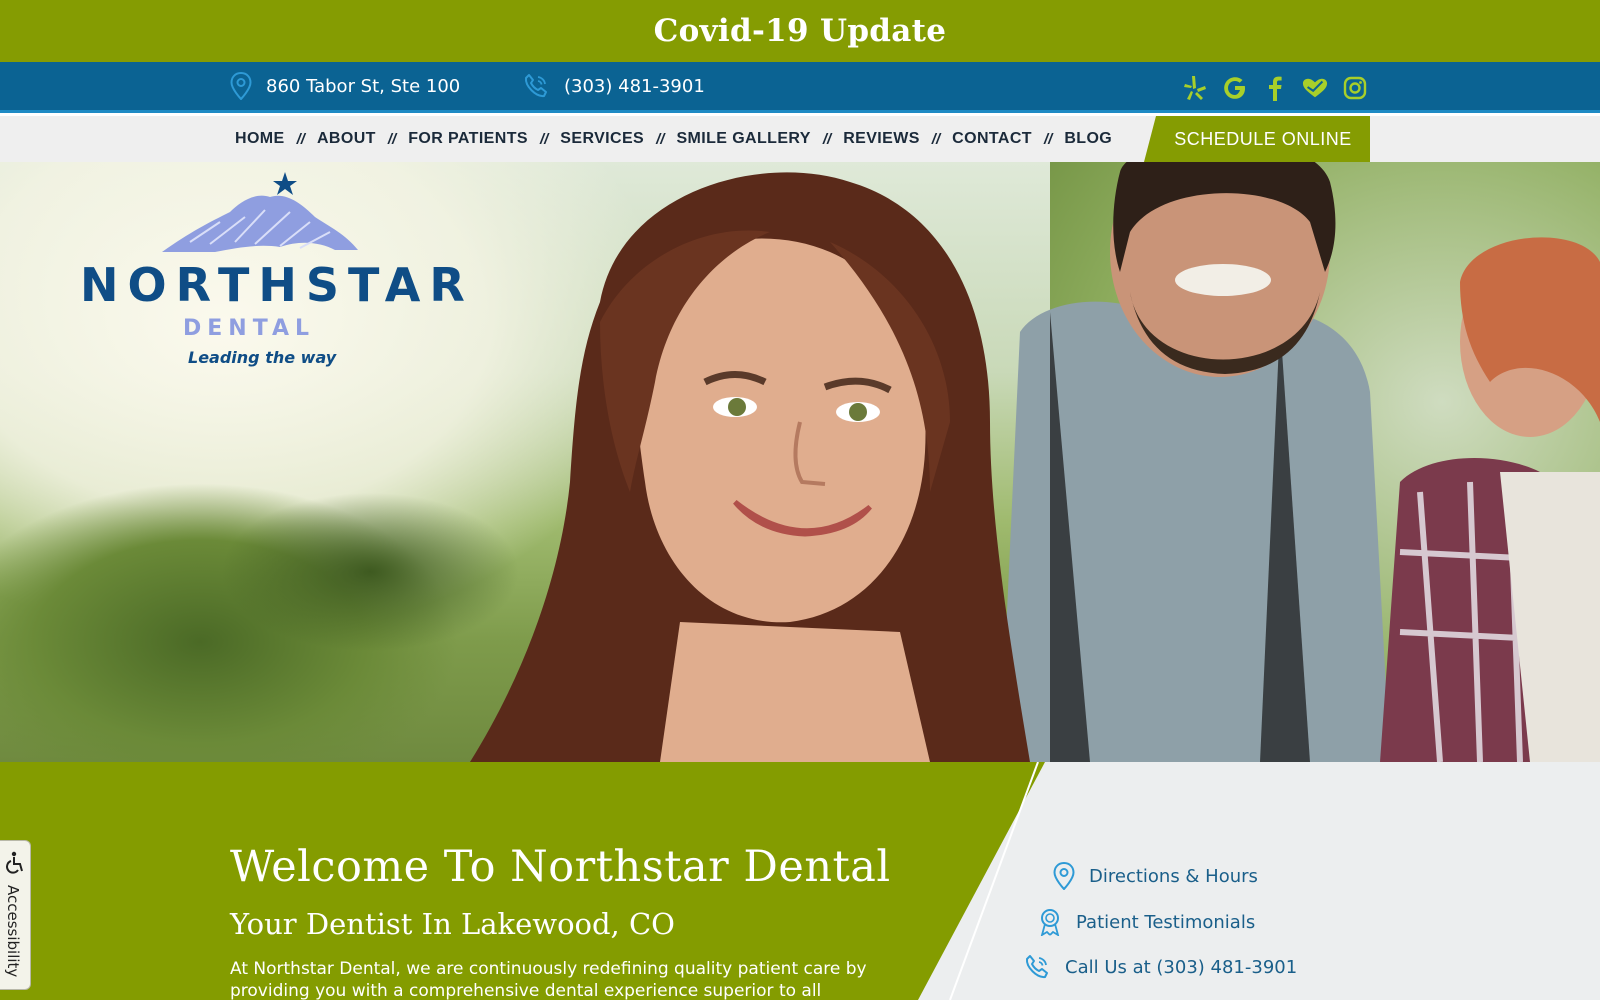 Image resolution: width=1600 pixels, height=1000 pixels. What do you see at coordinates (14, 862) in the screenshot?
I see `wheelchair-icon` at bounding box center [14, 862].